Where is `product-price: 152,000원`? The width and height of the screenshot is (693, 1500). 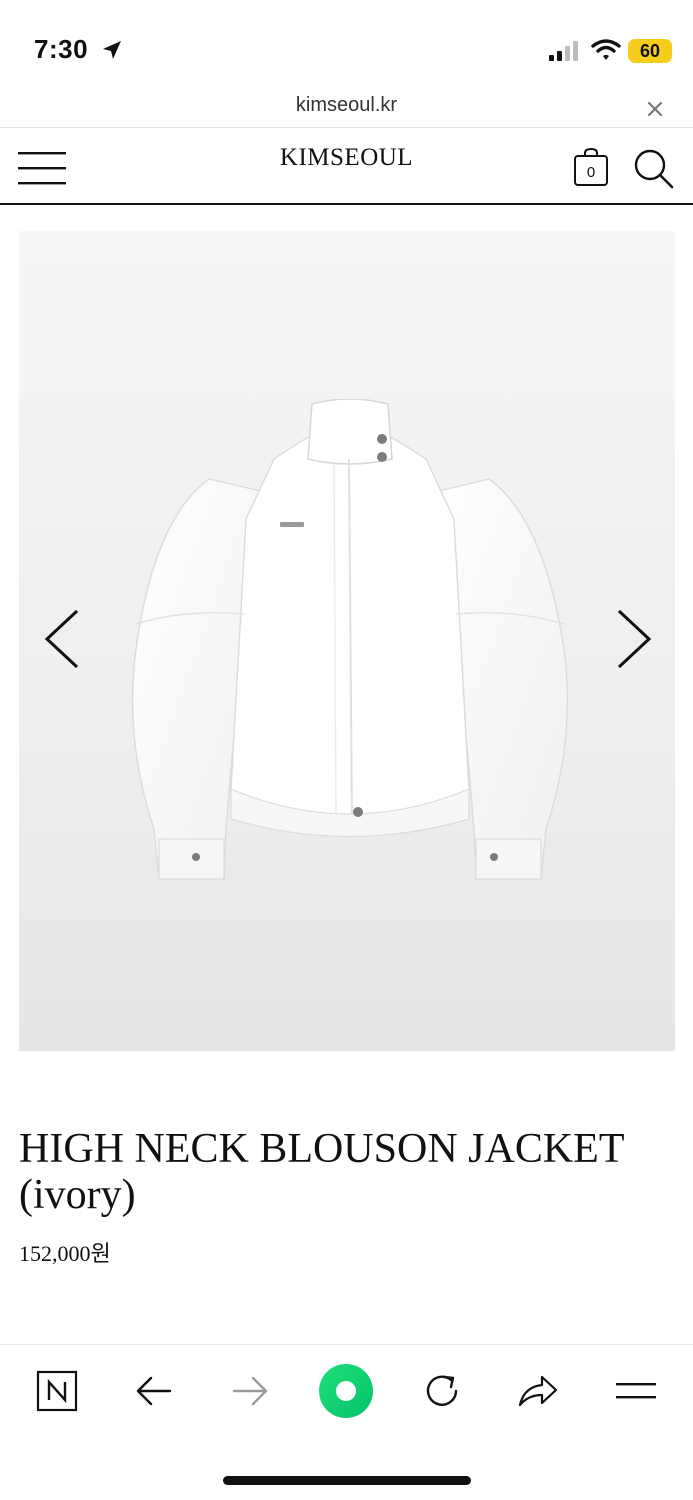
product-price: 152,000원 is located at coordinates (65, 1253).